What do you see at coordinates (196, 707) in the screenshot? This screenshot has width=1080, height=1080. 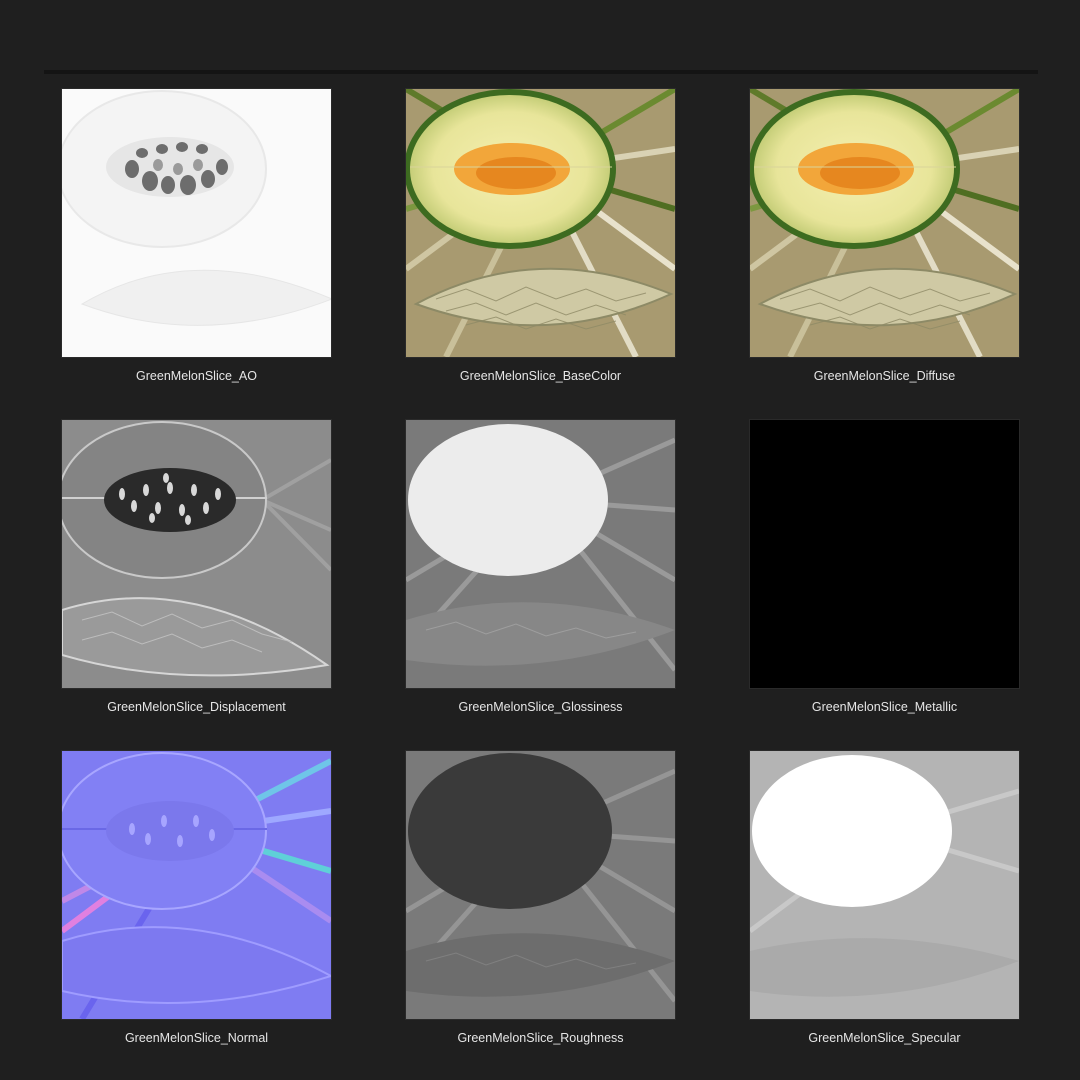 I see `texture-caption: GreenMelonSlice_Displacement` at bounding box center [196, 707].